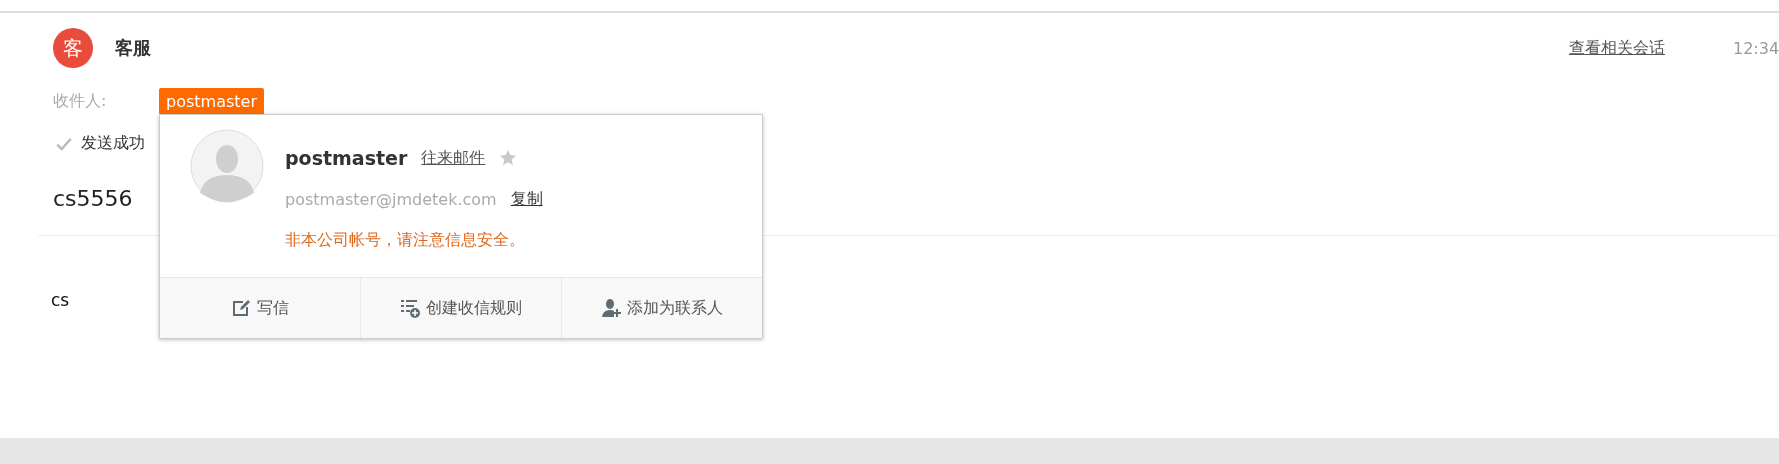 This screenshot has height=464, width=1779. Describe the element at coordinates (133, 48) in the screenshot. I see `sender-name: 客服` at that location.